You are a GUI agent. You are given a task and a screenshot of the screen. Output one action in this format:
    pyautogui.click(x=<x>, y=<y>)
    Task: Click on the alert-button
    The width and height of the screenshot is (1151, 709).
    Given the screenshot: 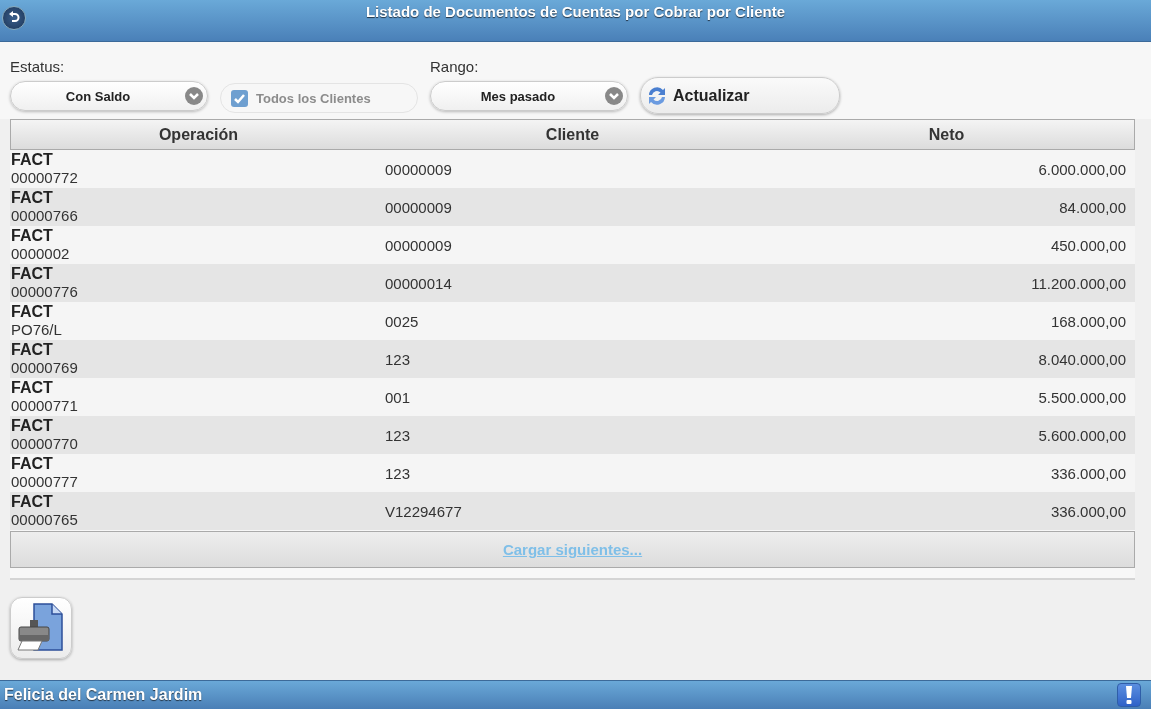 What is the action you would take?
    pyautogui.click(x=1129, y=695)
    